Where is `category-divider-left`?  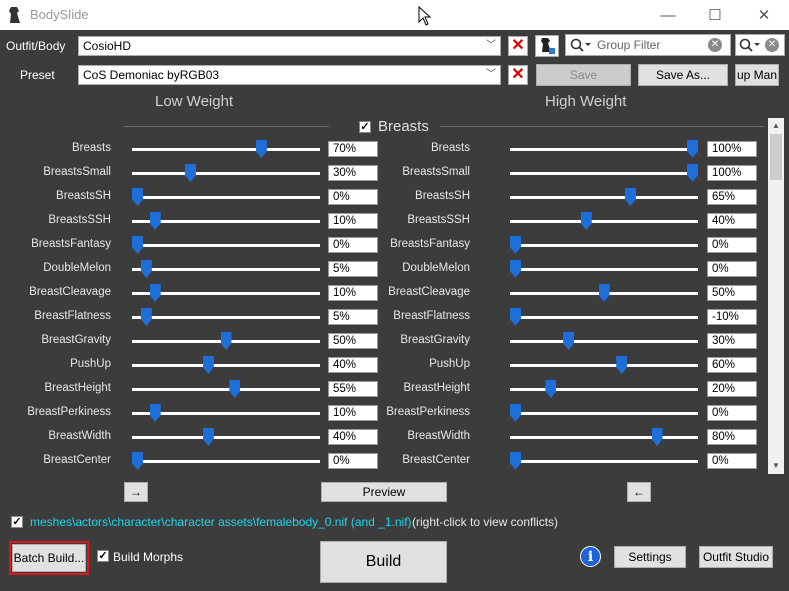 category-divider-left is located at coordinates (226, 126).